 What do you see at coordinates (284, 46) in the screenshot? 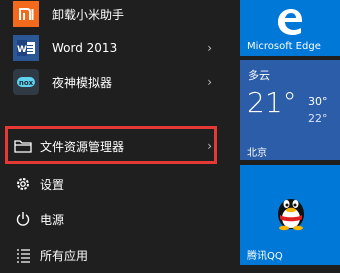
I see `edge-tile-label: Microsoft Edge` at bounding box center [284, 46].